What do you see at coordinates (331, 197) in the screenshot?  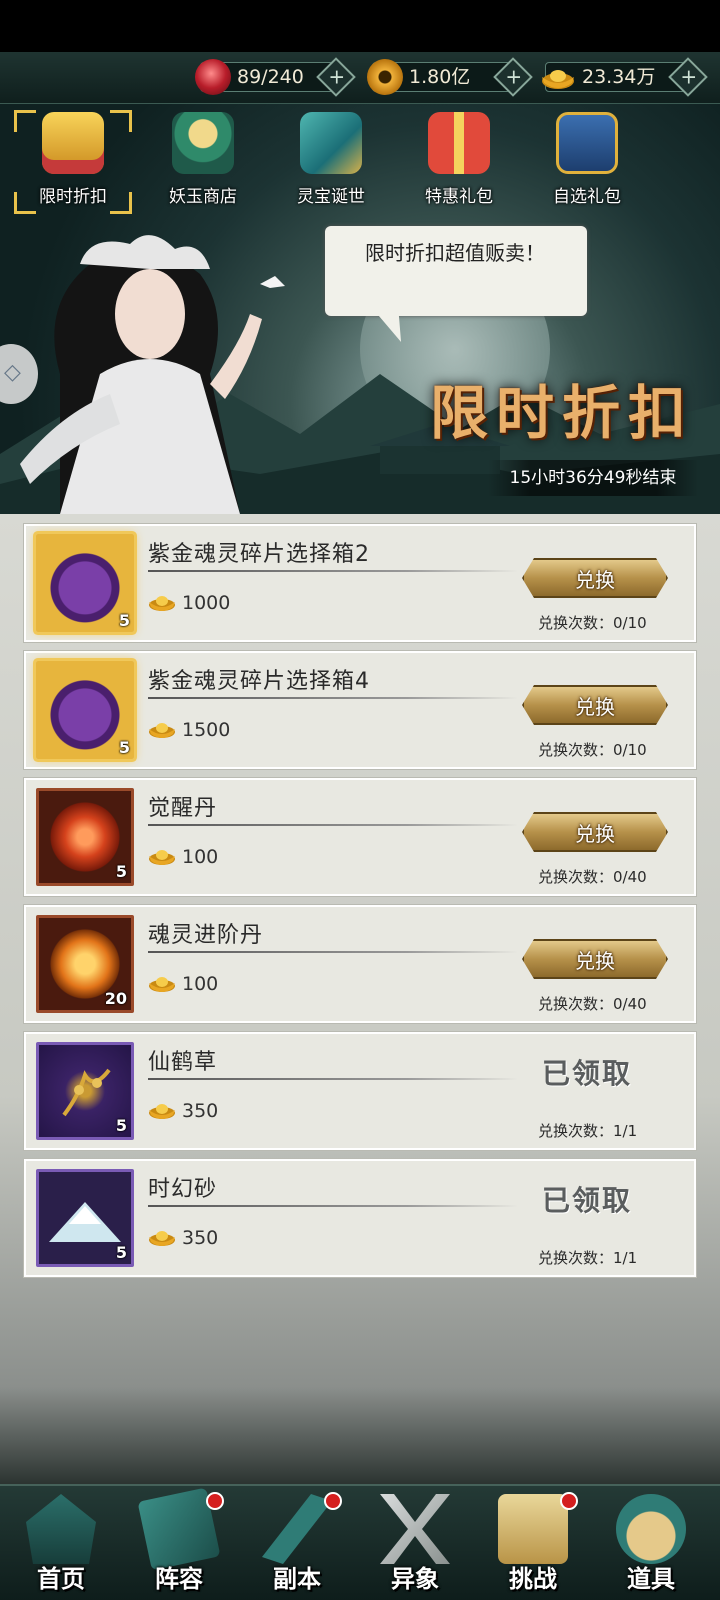 I see `tab-label: 灵宝诞世` at bounding box center [331, 197].